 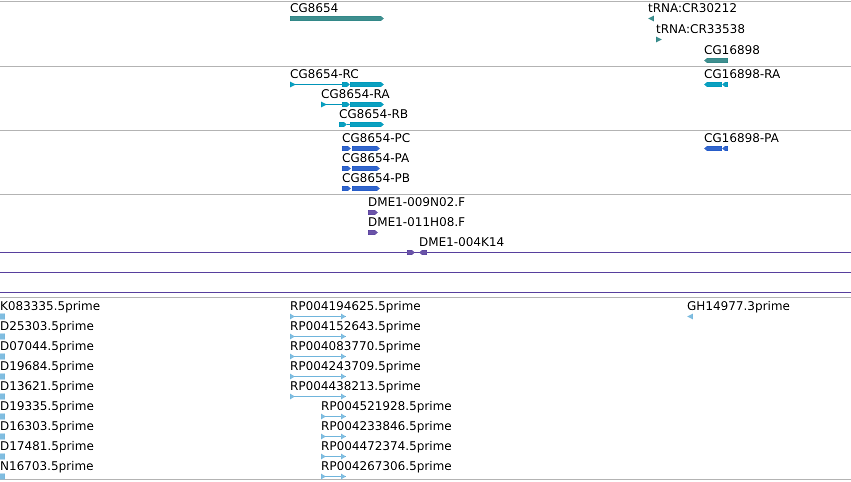 I want to click on feature-label: RP004233846.5prime, so click(x=386, y=426).